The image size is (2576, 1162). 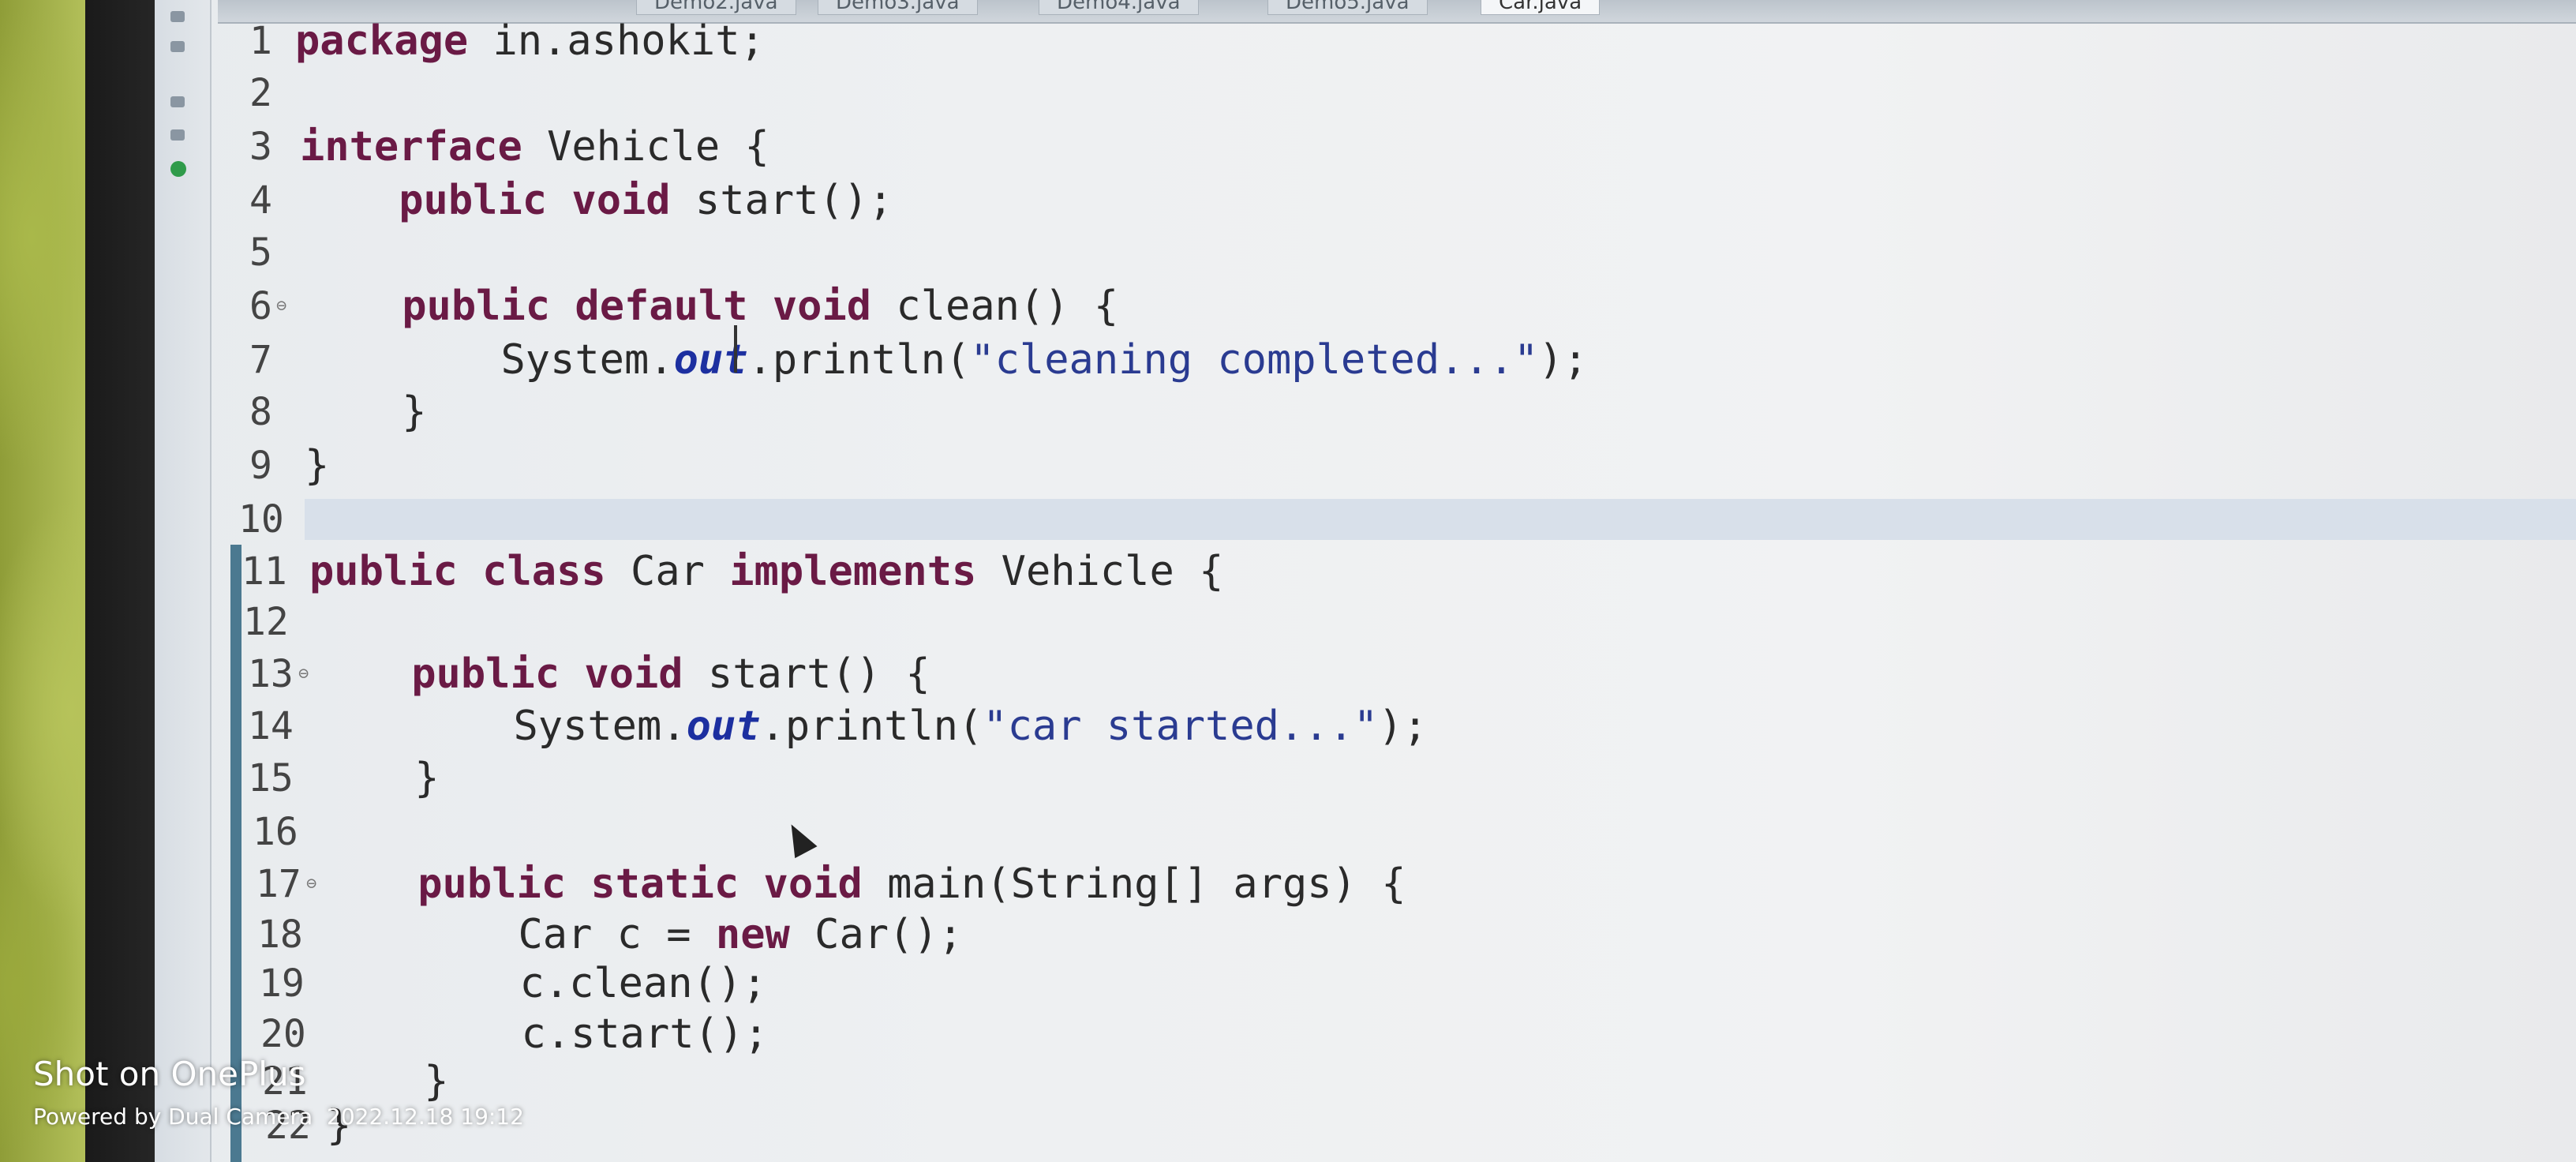 What do you see at coordinates (271, 778) in the screenshot?
I see `line-number: 15` at bounding box center [271, 778].